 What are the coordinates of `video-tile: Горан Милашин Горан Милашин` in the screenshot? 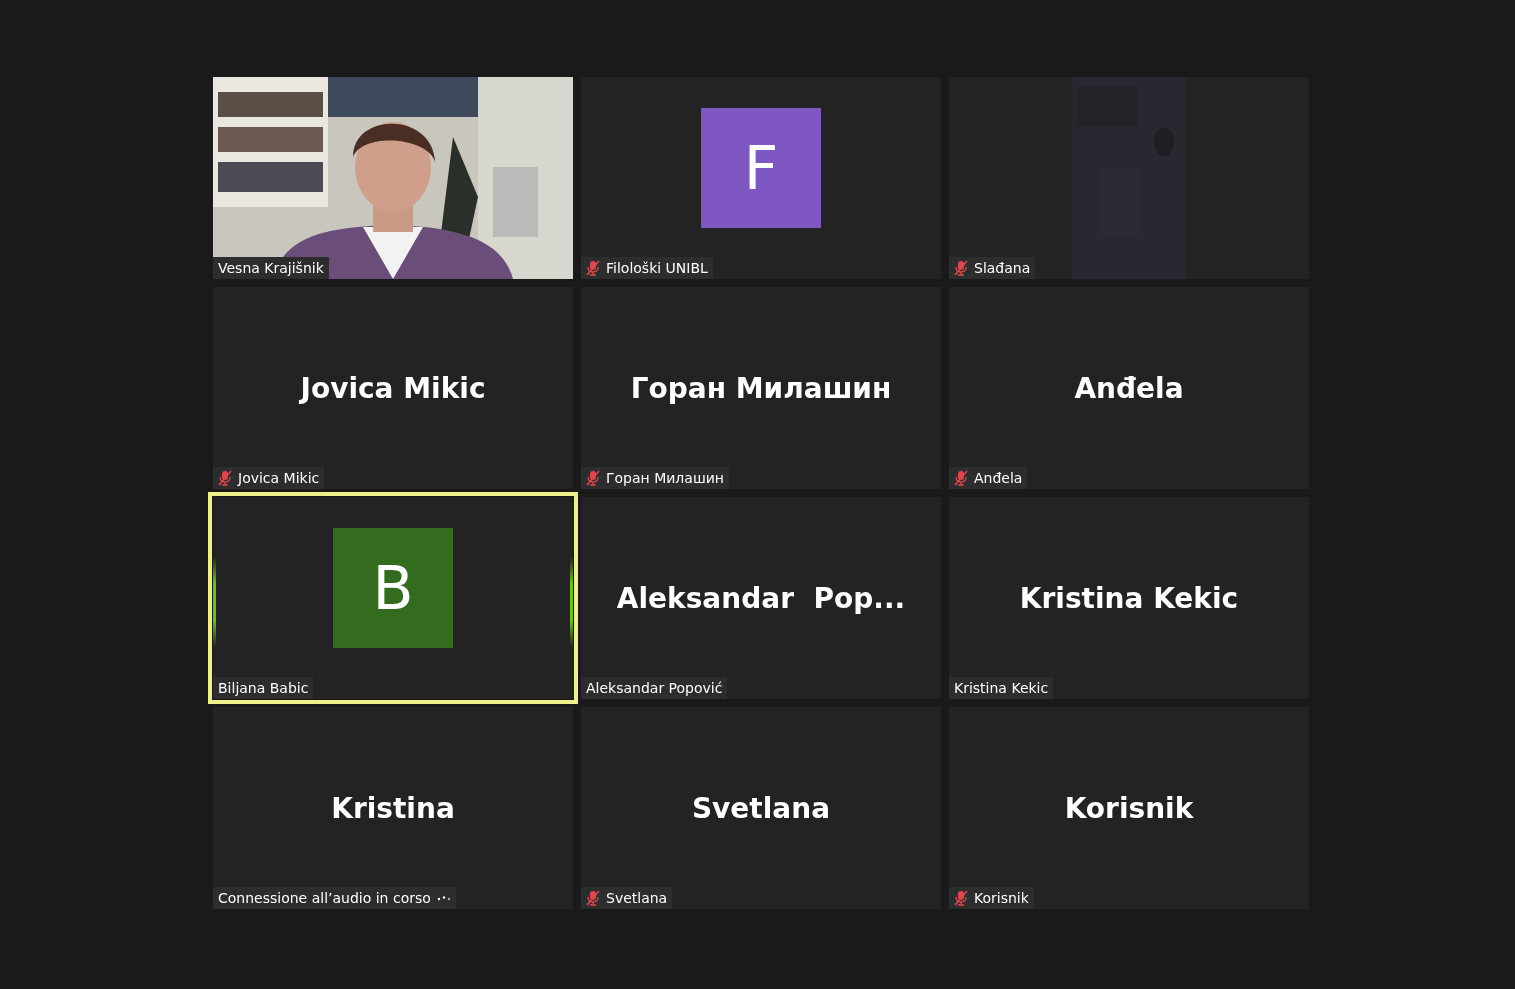 It's located at (761, 388).